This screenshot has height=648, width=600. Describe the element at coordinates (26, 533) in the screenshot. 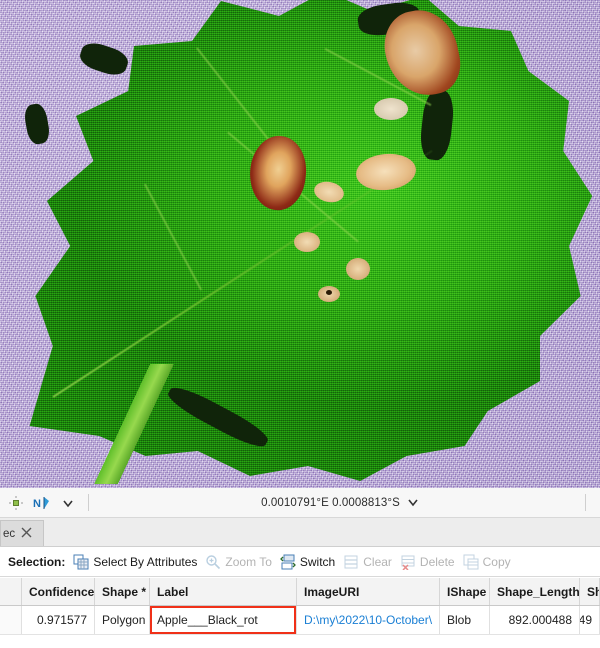

I see `close-icon` at that location.